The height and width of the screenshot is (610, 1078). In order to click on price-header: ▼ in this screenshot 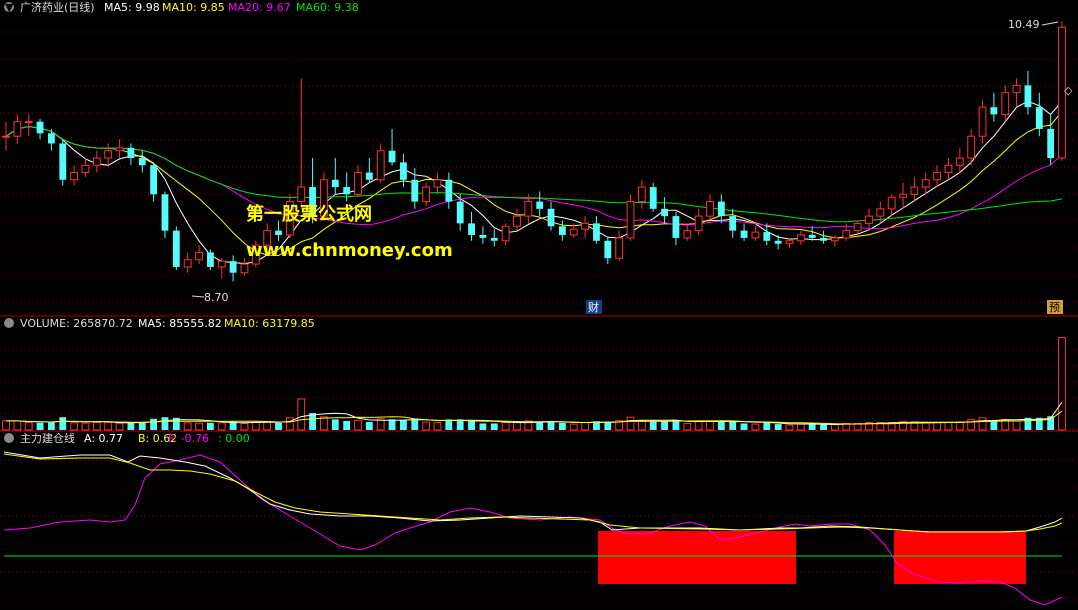, I will do `click(9, 7)`.